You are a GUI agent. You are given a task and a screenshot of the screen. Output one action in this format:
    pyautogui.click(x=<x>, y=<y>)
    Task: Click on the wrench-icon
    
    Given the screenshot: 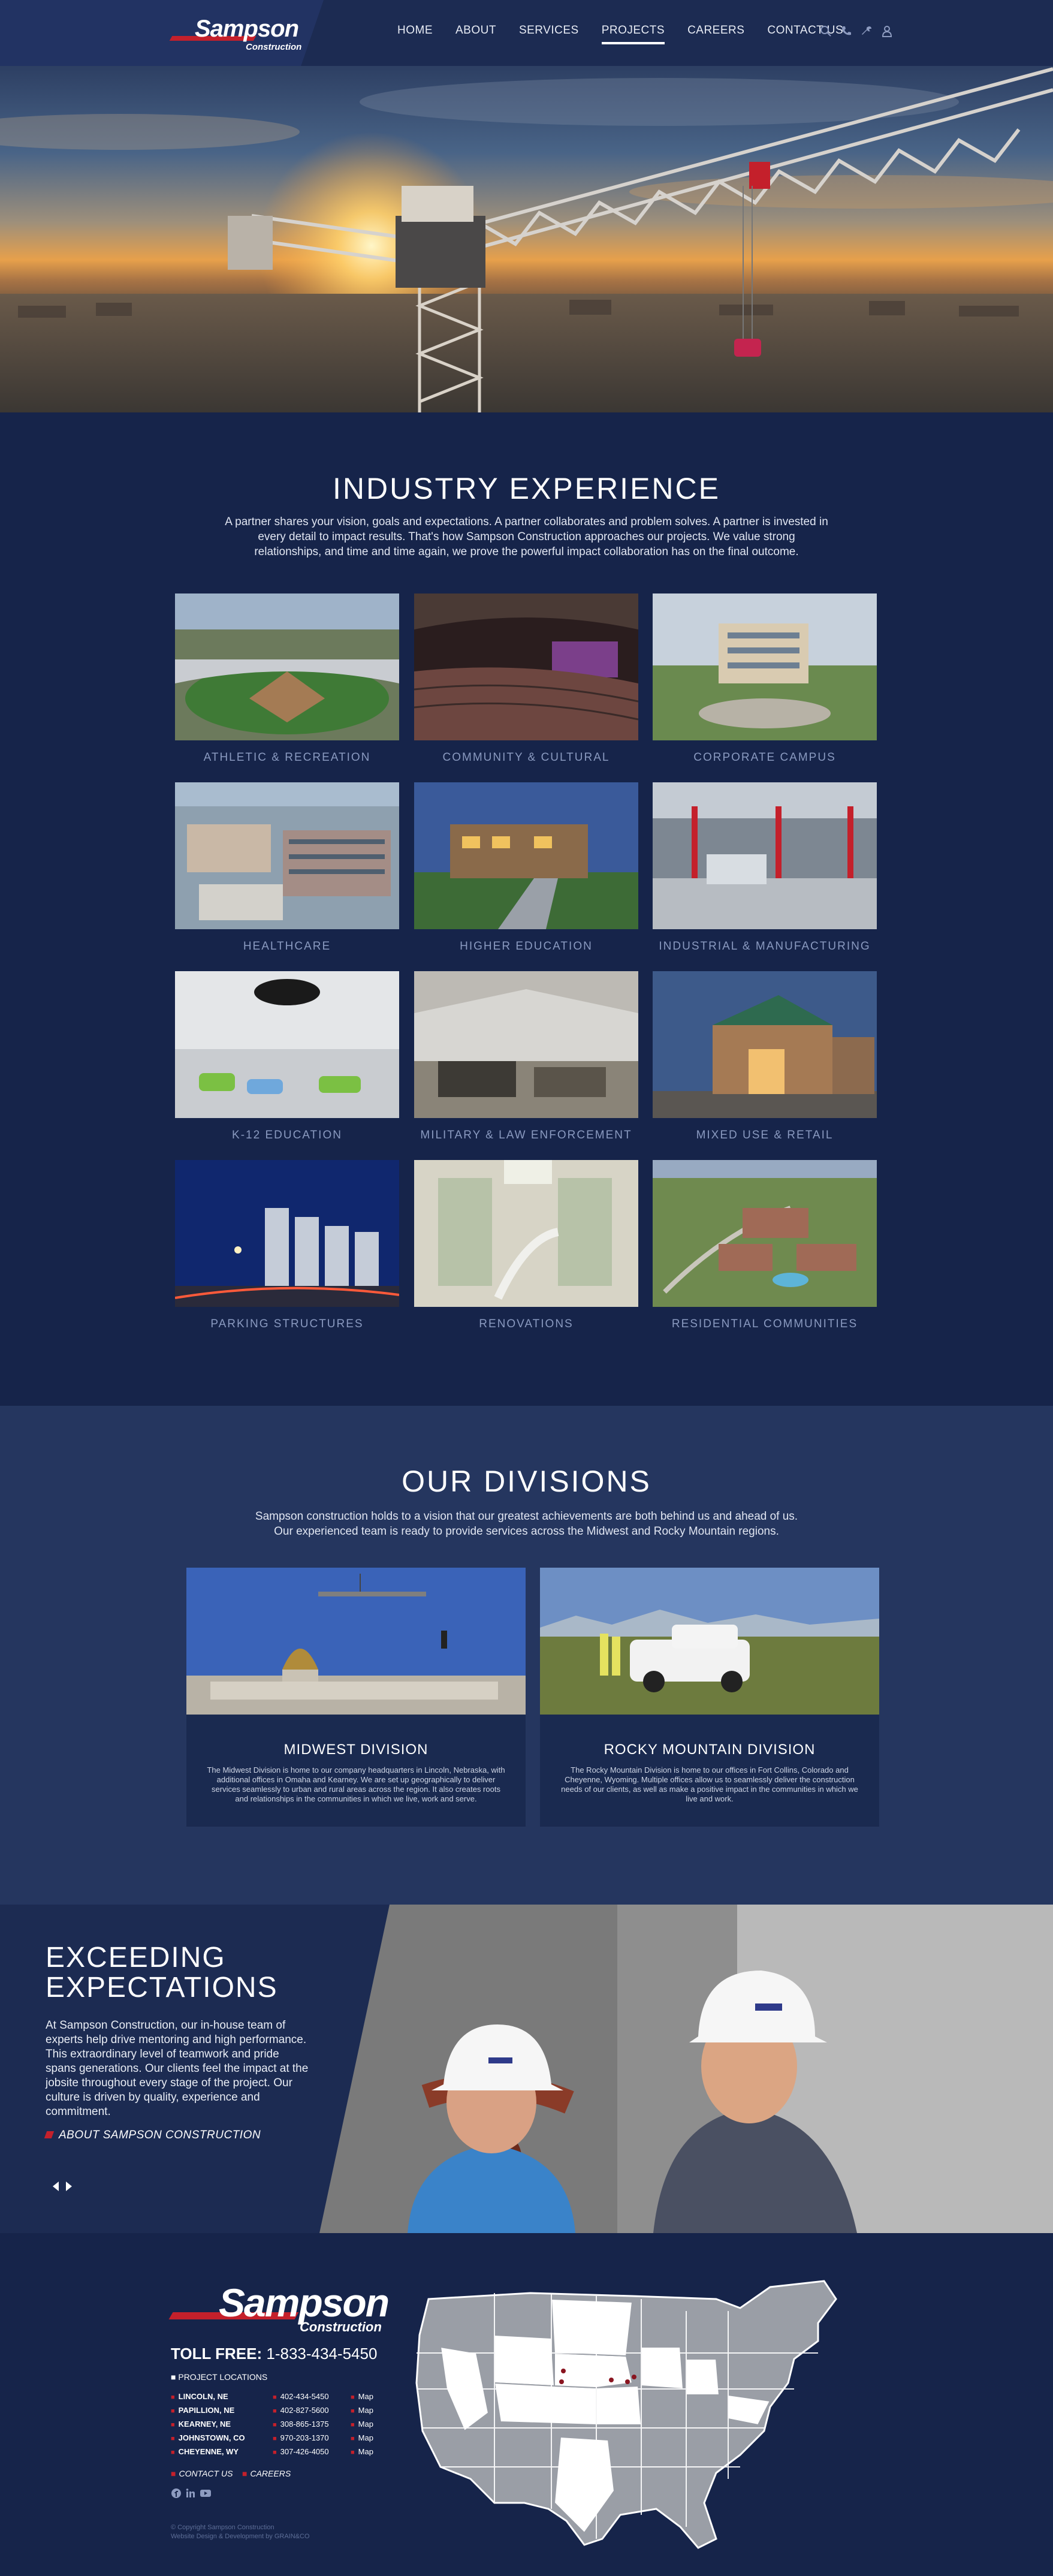 What is the action you would take?
    pyautogui.click(x=867, y=31)
    